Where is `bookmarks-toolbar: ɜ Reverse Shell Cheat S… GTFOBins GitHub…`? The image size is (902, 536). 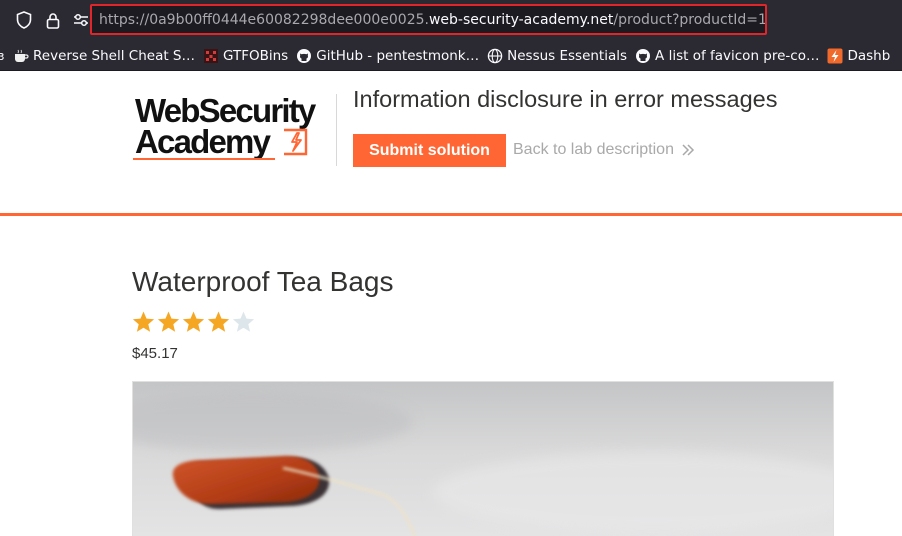 bookmarks-toolbar: ɜ Reverse Shell Cheat S… GTFOBins GitHub… is located at coordinates (451, 56).